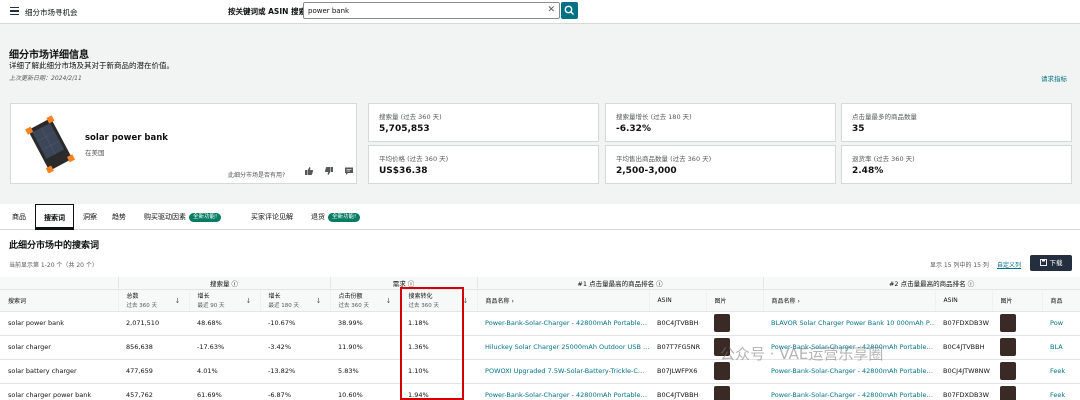 This screenshot has width=1080, height=400. I want to click on metric-value: 35, so click(858, 129).